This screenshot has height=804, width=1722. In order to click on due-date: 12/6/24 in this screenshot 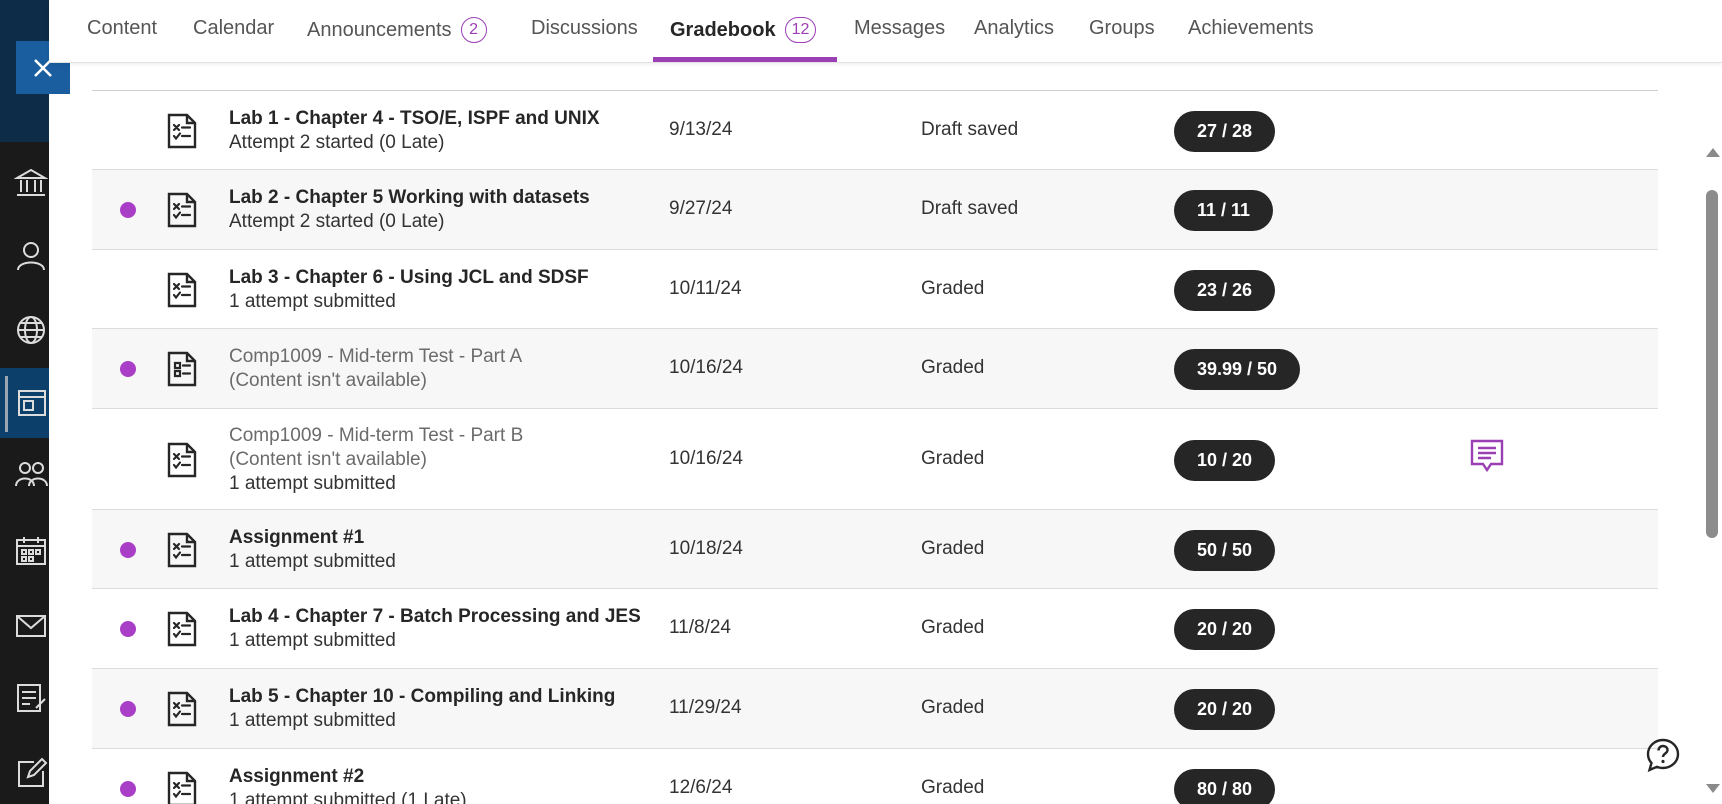, I will do `click(701, 787)`.